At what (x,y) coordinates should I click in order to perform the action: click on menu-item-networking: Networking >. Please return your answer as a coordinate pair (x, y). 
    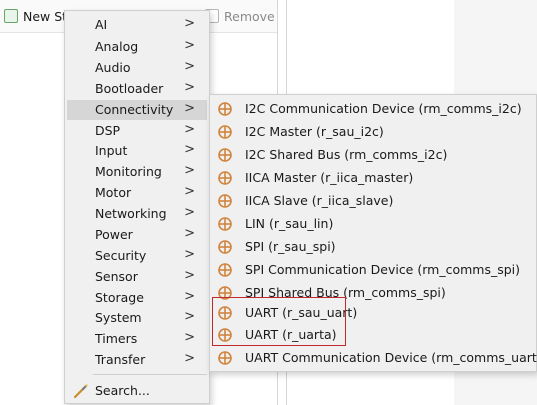
    Looking at the image, I should click on (137, 214).